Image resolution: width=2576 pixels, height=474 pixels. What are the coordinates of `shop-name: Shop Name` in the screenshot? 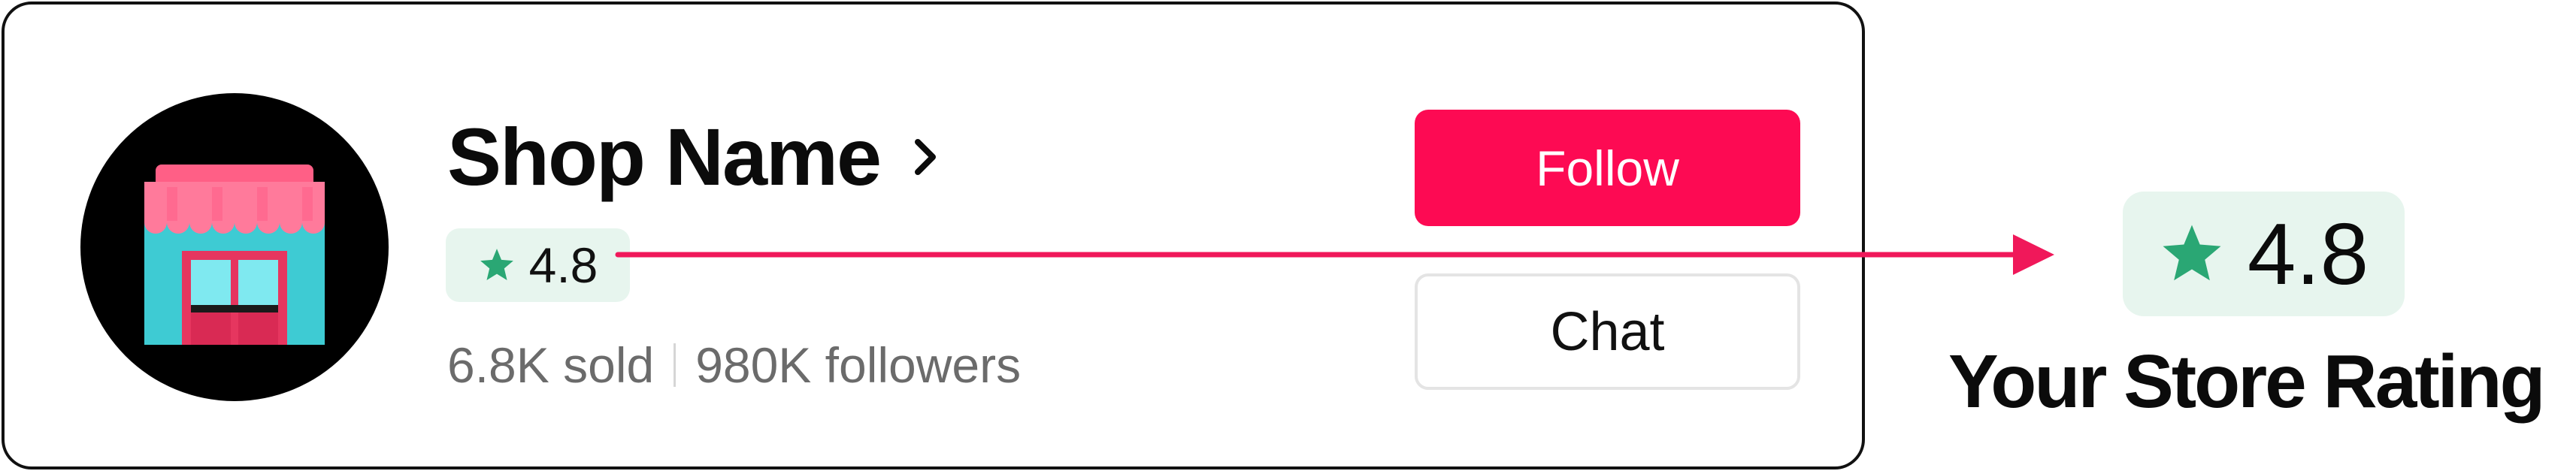 It's located at (664, 156).